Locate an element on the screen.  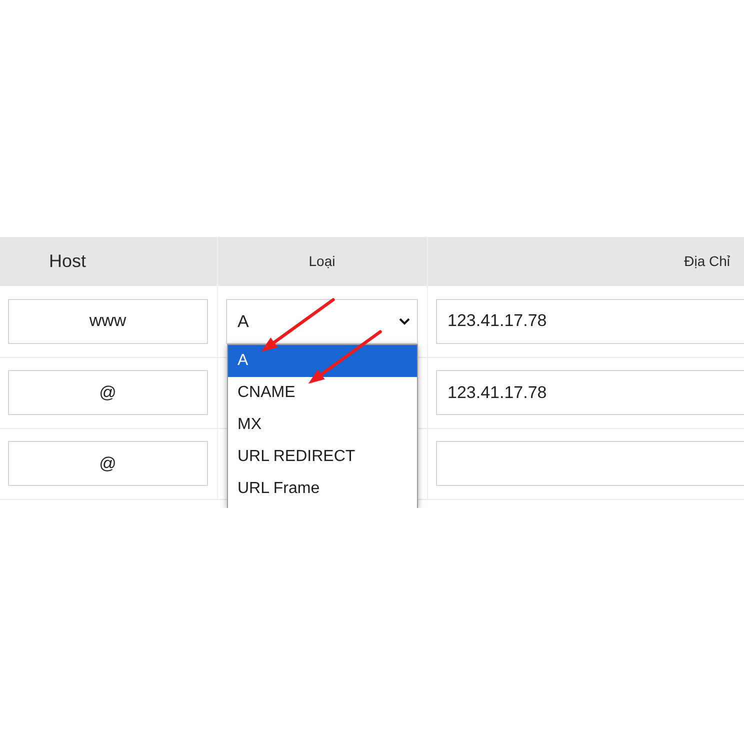
dropdown-option: URL REDIRECT is located at coordinates (322, 456).